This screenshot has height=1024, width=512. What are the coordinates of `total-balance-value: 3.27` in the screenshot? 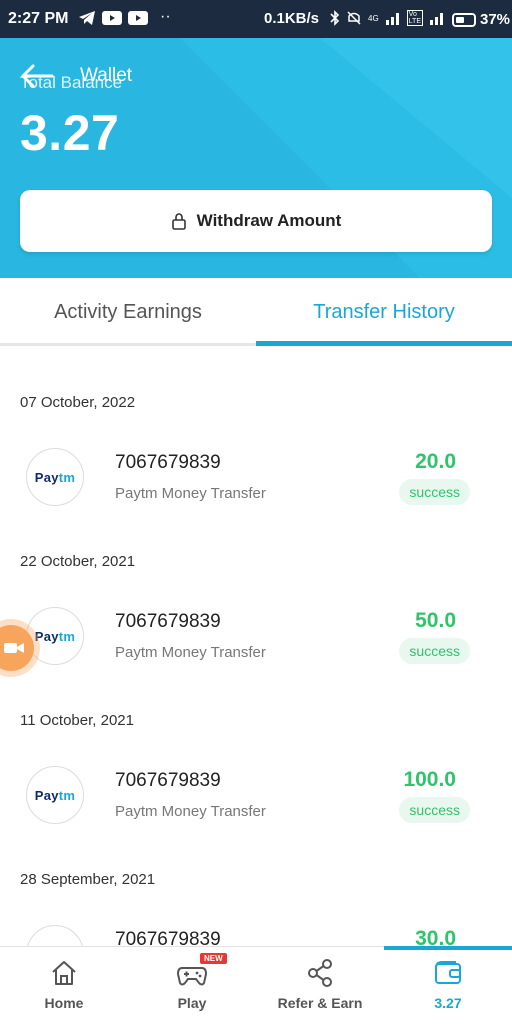 It's located at (70, 133).